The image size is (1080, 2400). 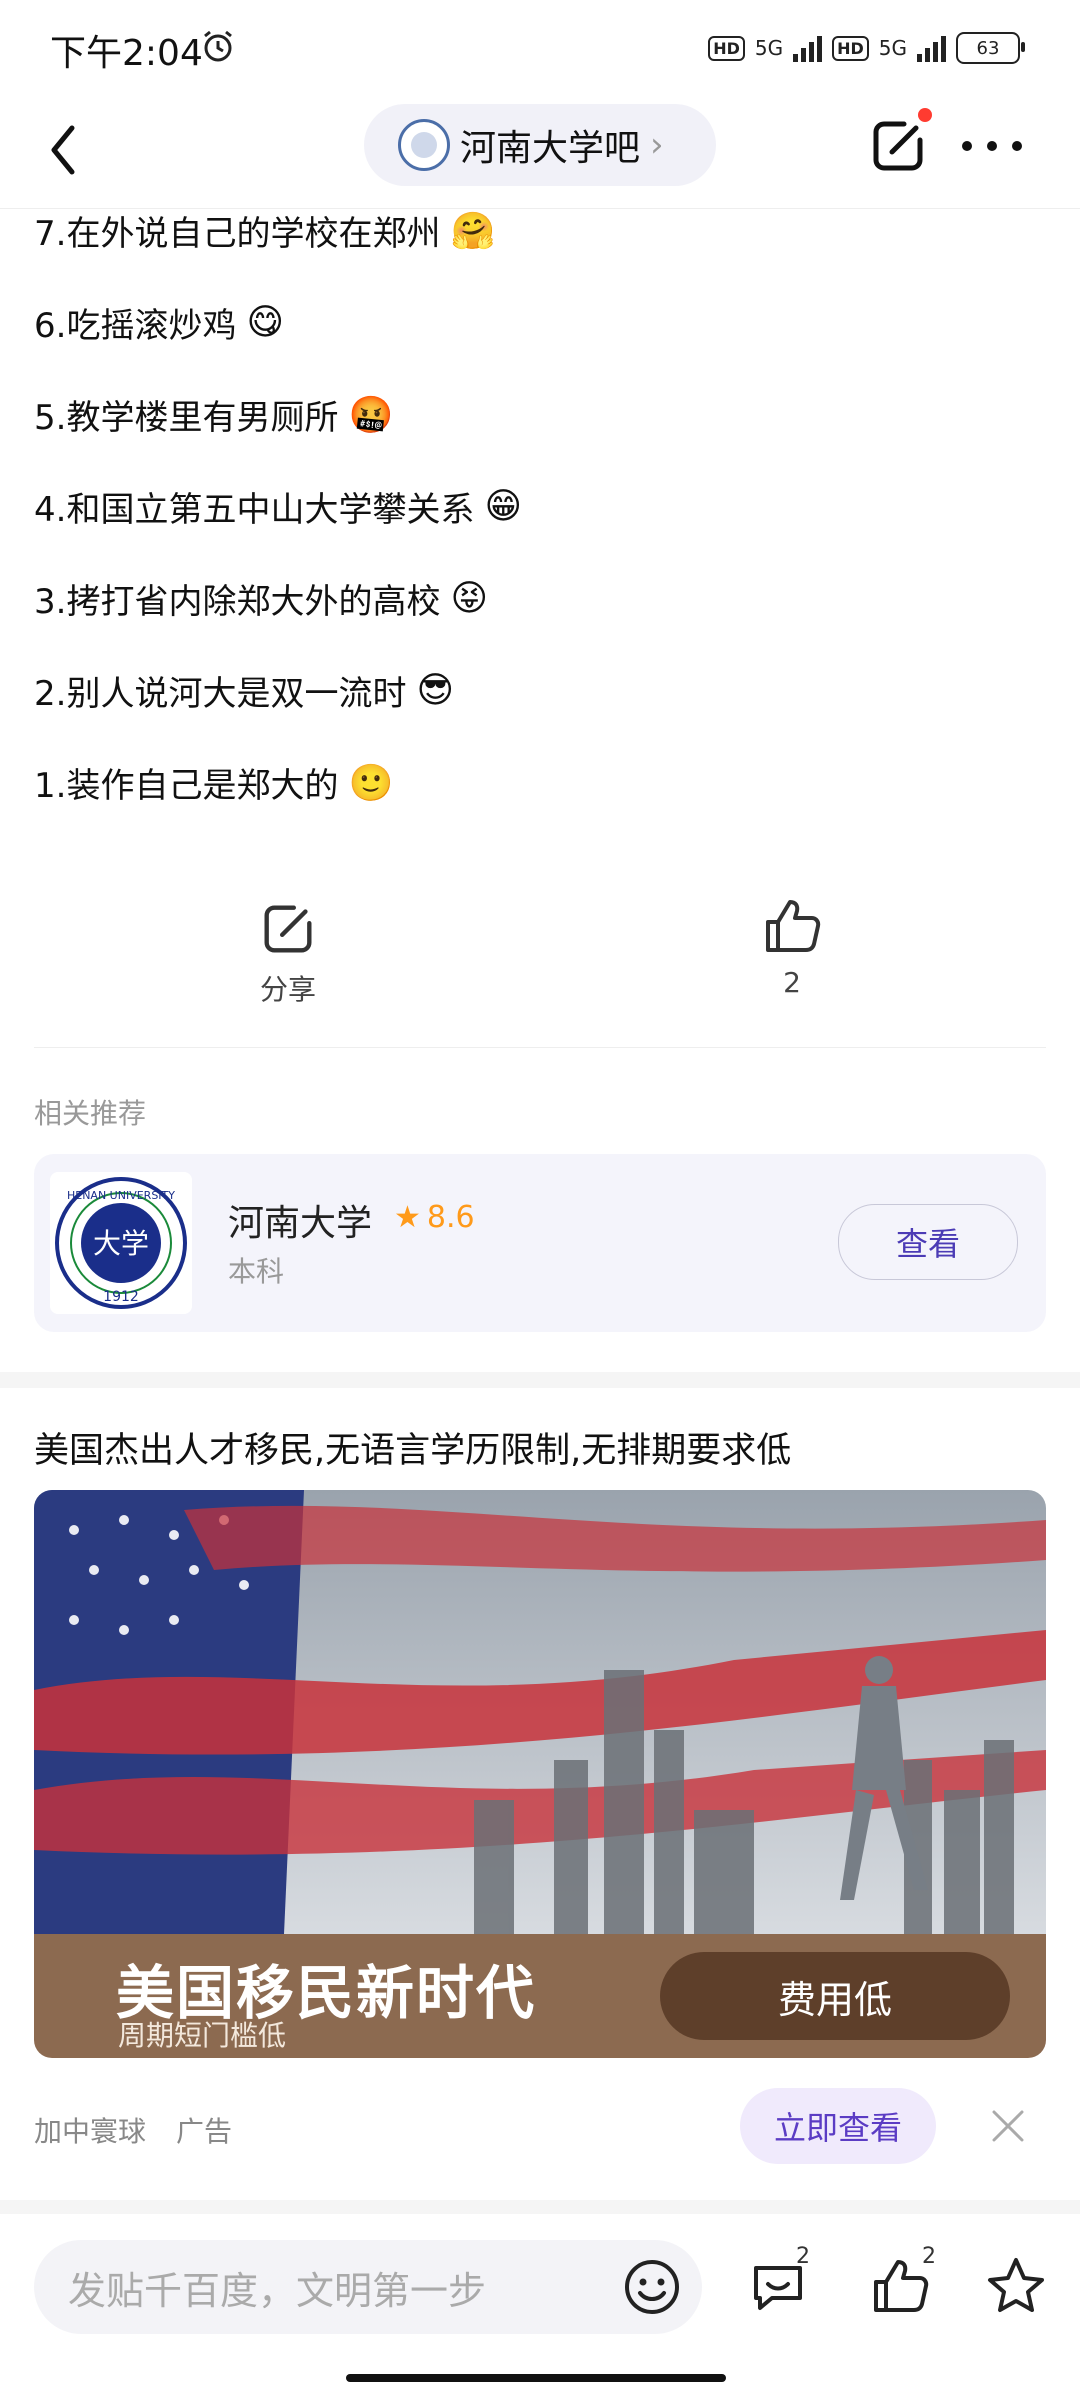 I want to click on emoji-icon: 😋, so click(x=265, y=322).